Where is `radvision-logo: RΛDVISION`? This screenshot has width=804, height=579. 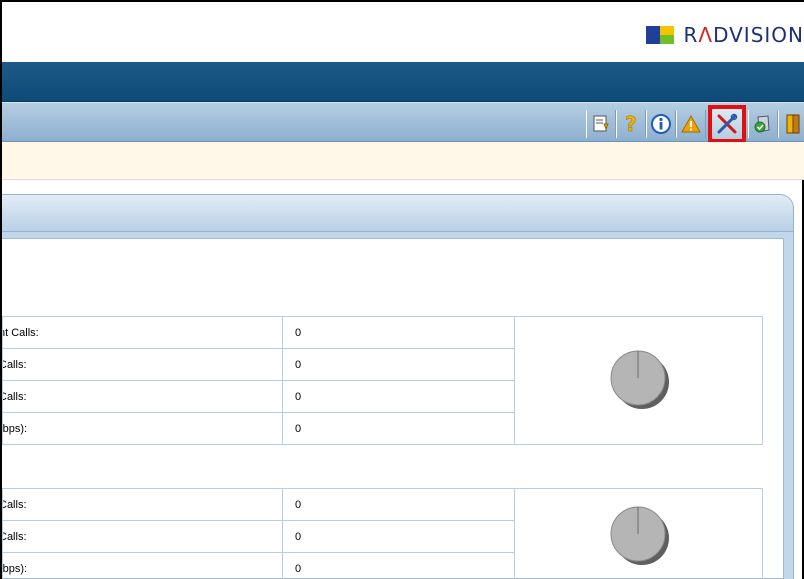 radvision-logo: RΛDVISION is located at coordinates (725, 35).